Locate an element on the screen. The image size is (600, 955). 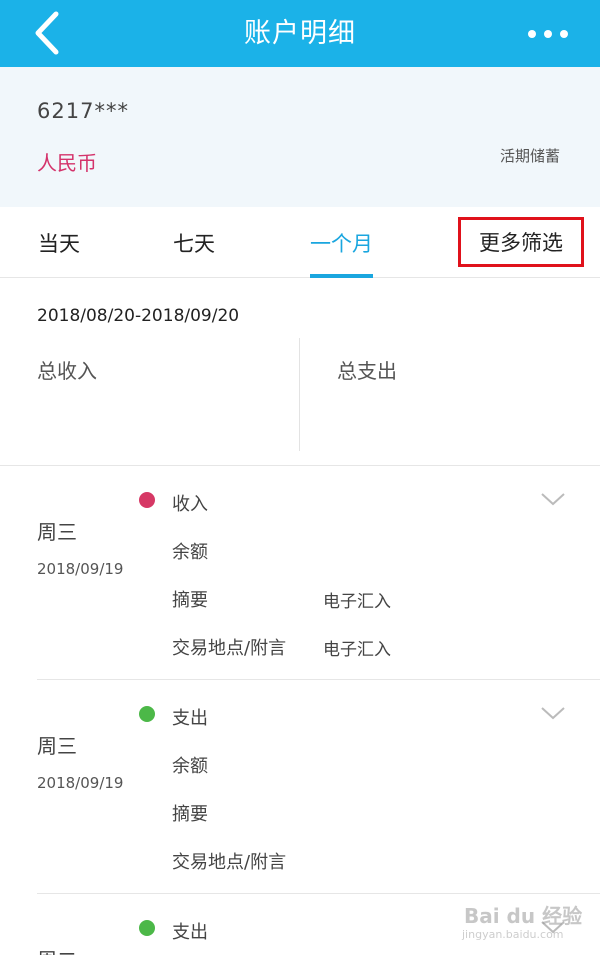
place-value: 电子汇入 is located at coordinates (357, 650).